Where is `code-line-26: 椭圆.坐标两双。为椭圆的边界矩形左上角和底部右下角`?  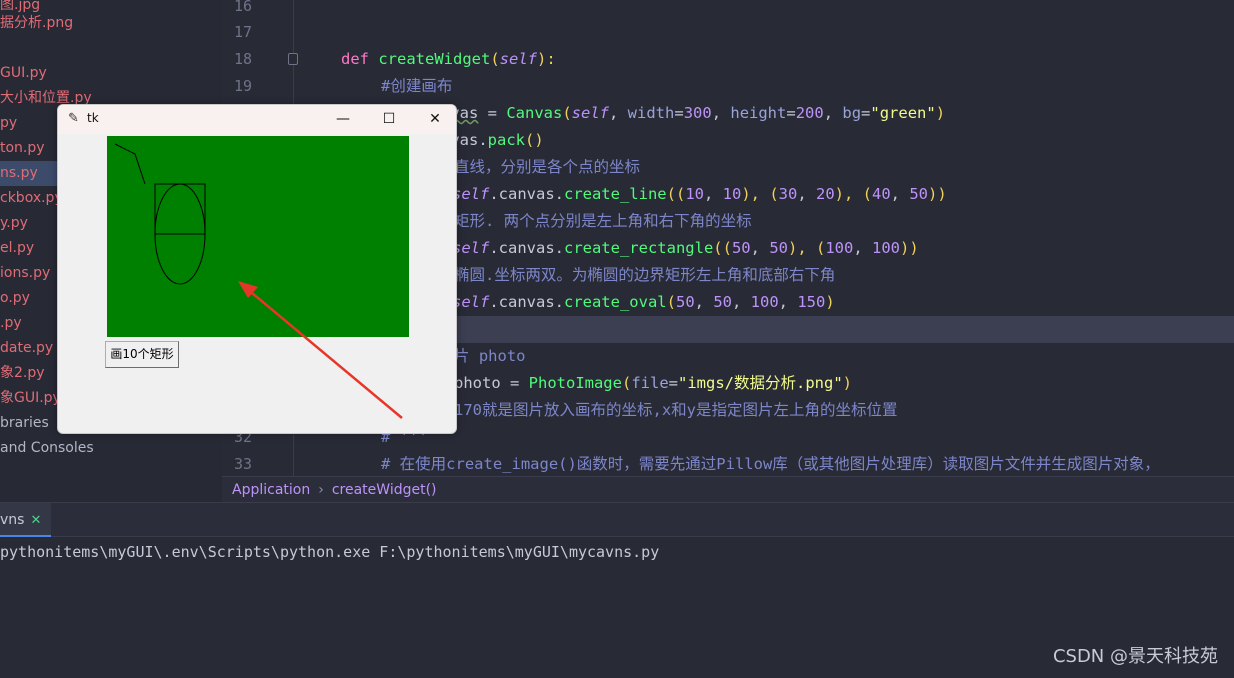
code-line-26: 椭圆.坐标两双。为椭圆的边界矩形左上角和底部右下角 is located at coordinates (644, 275).